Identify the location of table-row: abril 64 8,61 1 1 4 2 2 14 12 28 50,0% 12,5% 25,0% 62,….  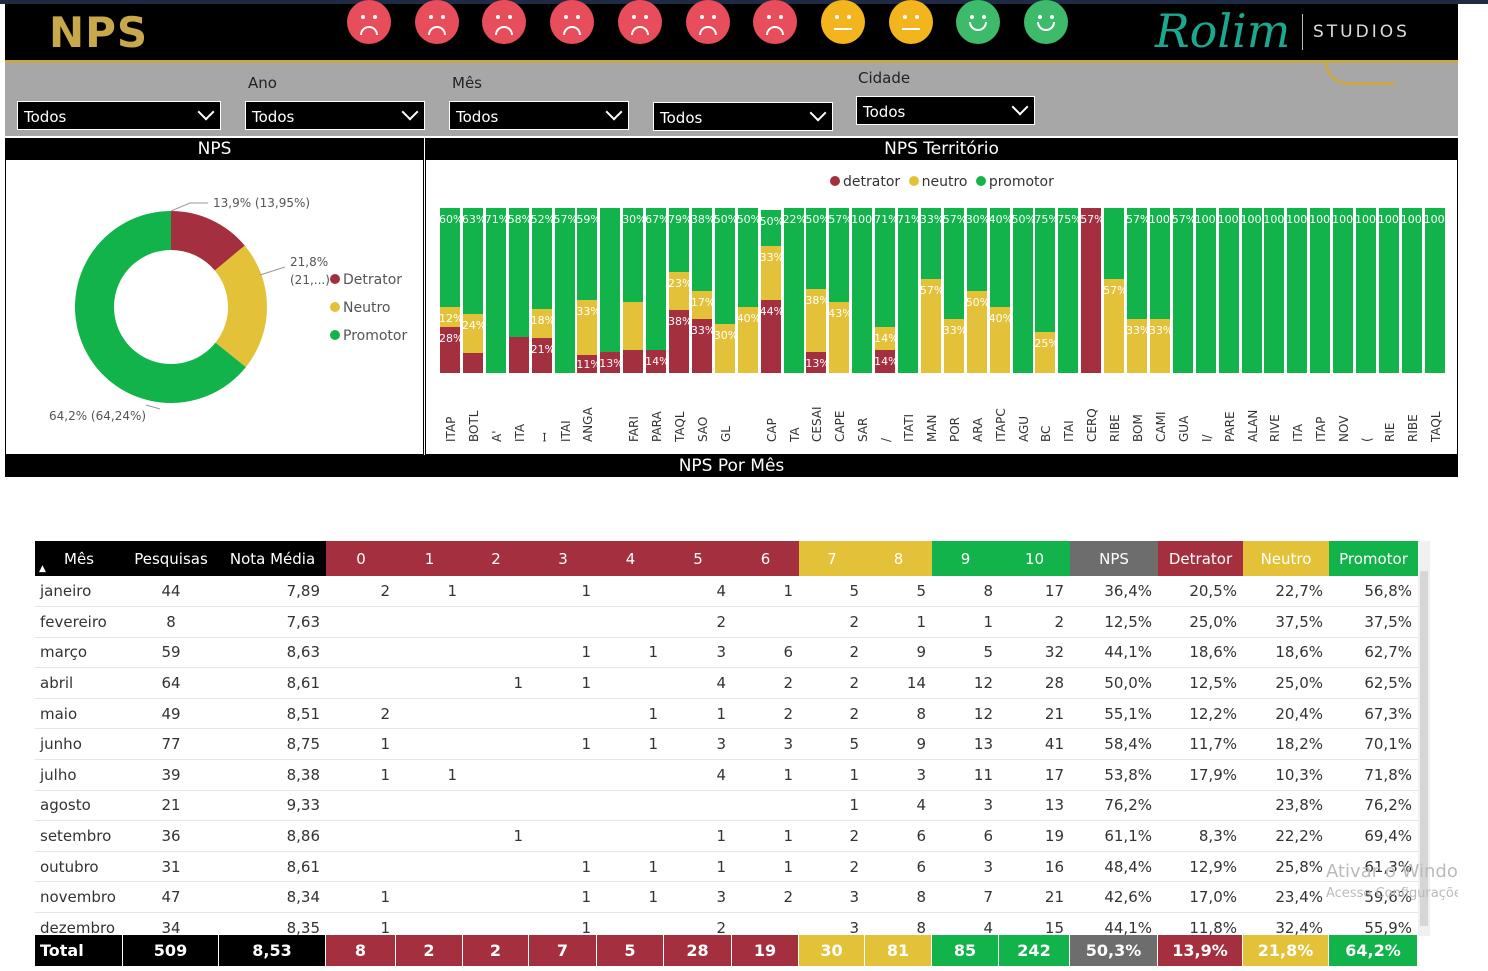
(726, 683).